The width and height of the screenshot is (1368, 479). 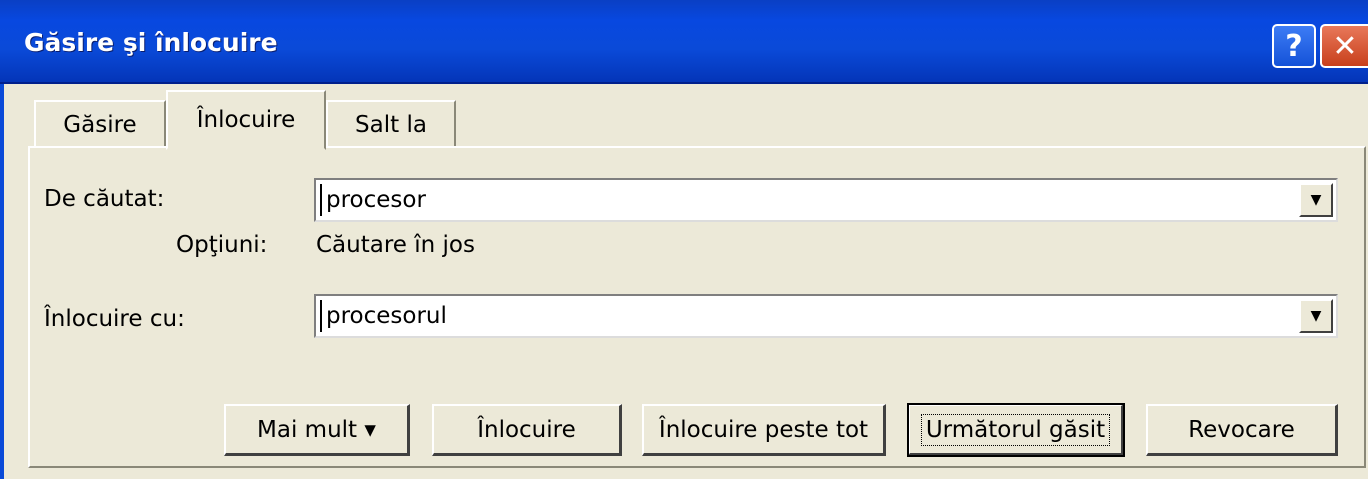 I want to click on find-next-button: Următorul găsit, so click(x=1016, y=430).